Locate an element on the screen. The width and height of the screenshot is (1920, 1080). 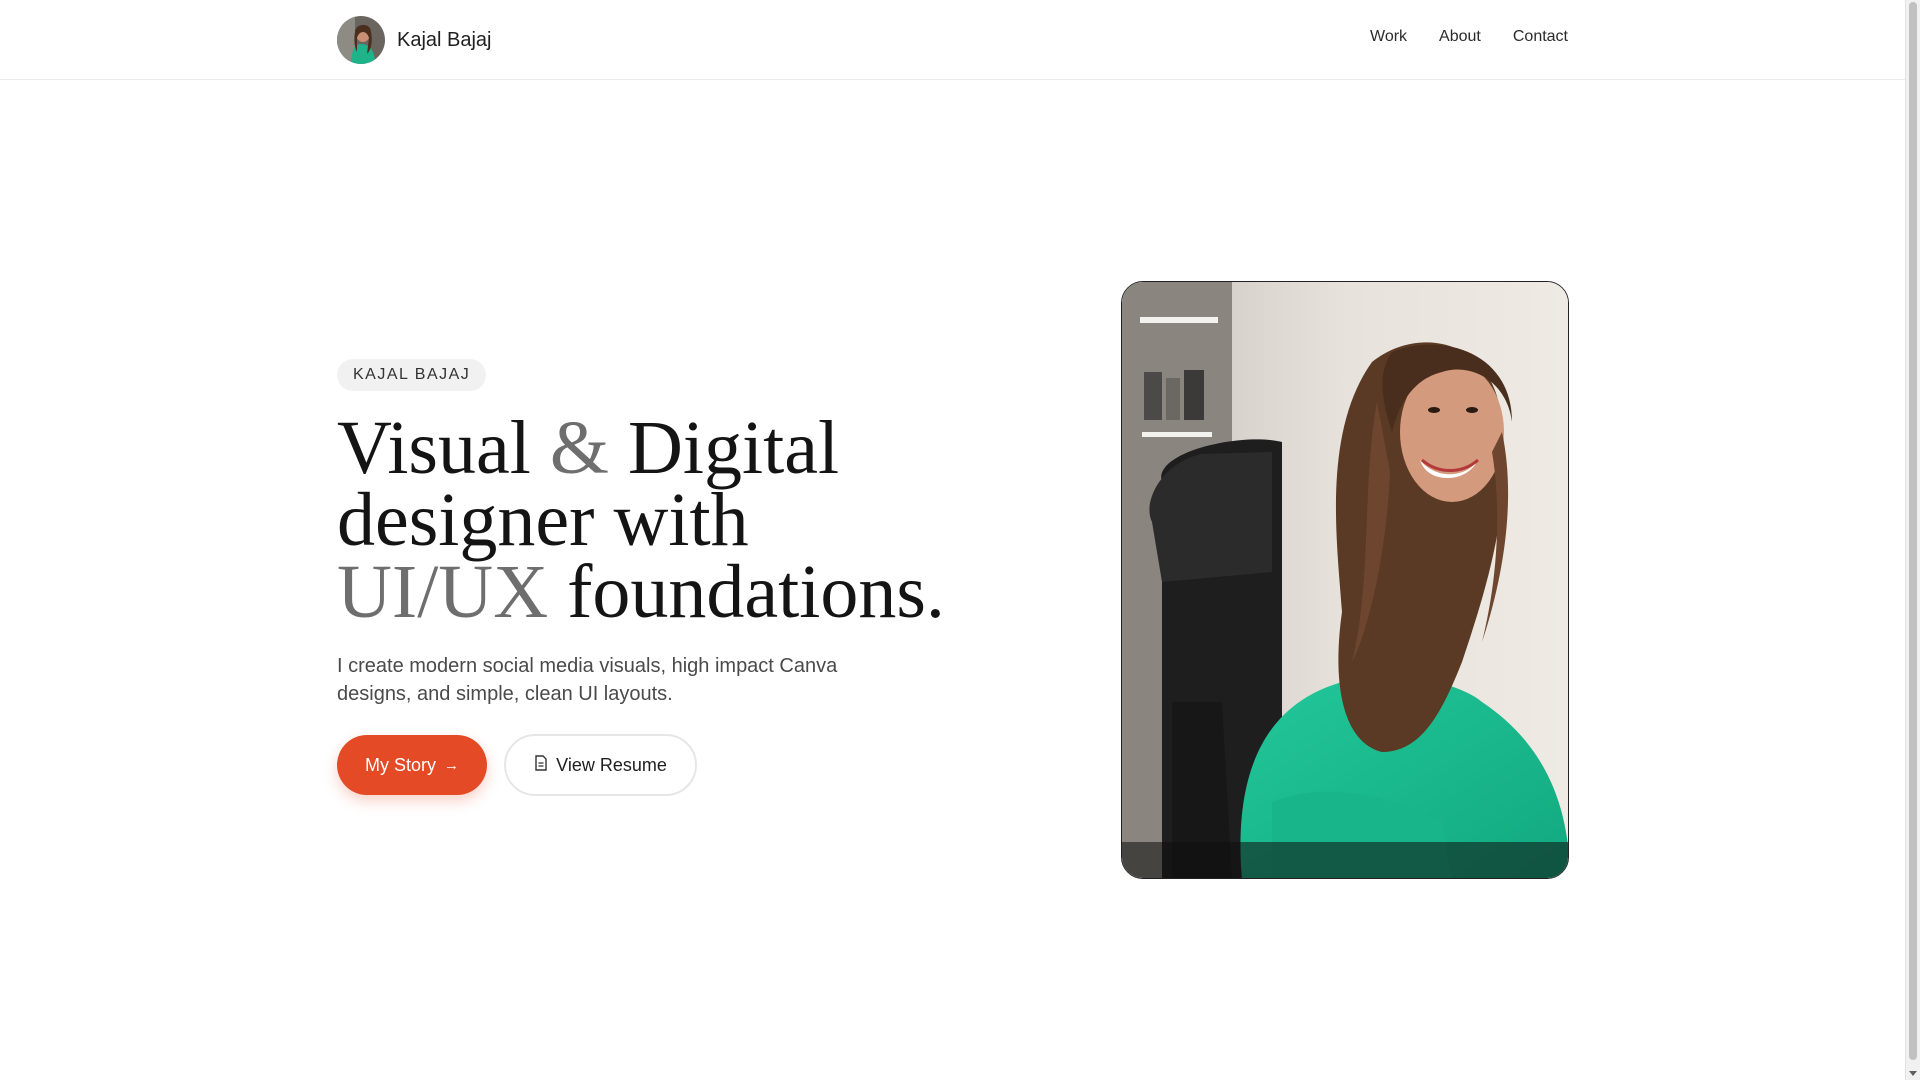
brand-link: Kajal Bajaj is located at coordinates (414, 40).